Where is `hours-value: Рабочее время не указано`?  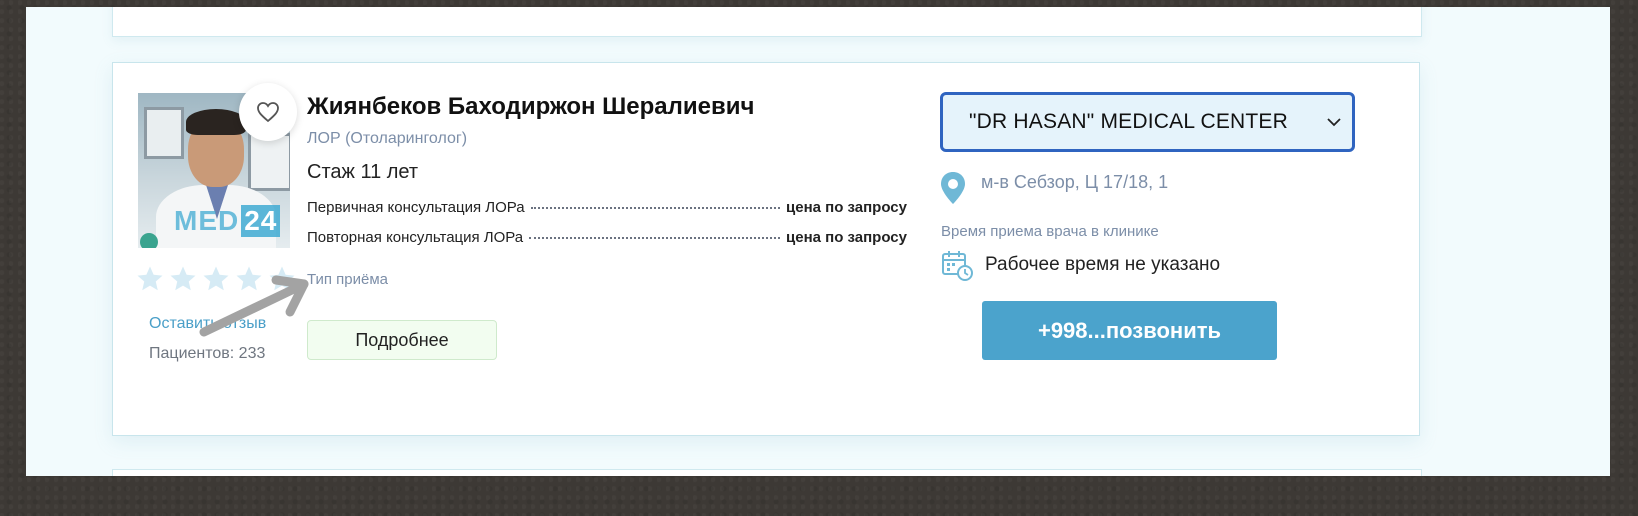 hours-value: Рабочее время не указано is located at coordinates (1103, 264).